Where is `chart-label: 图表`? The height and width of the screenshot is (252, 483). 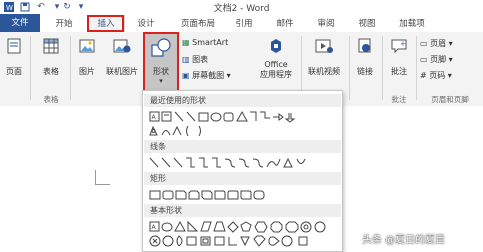
chart-label: 图表 is located at coordinates (200, 59).